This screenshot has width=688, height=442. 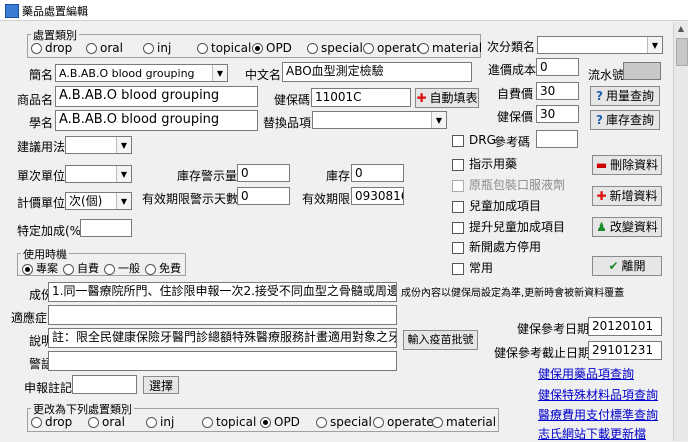 I want to click on short-name-value: A.B.AB.O blood grouping, so click(x=127, y=73).